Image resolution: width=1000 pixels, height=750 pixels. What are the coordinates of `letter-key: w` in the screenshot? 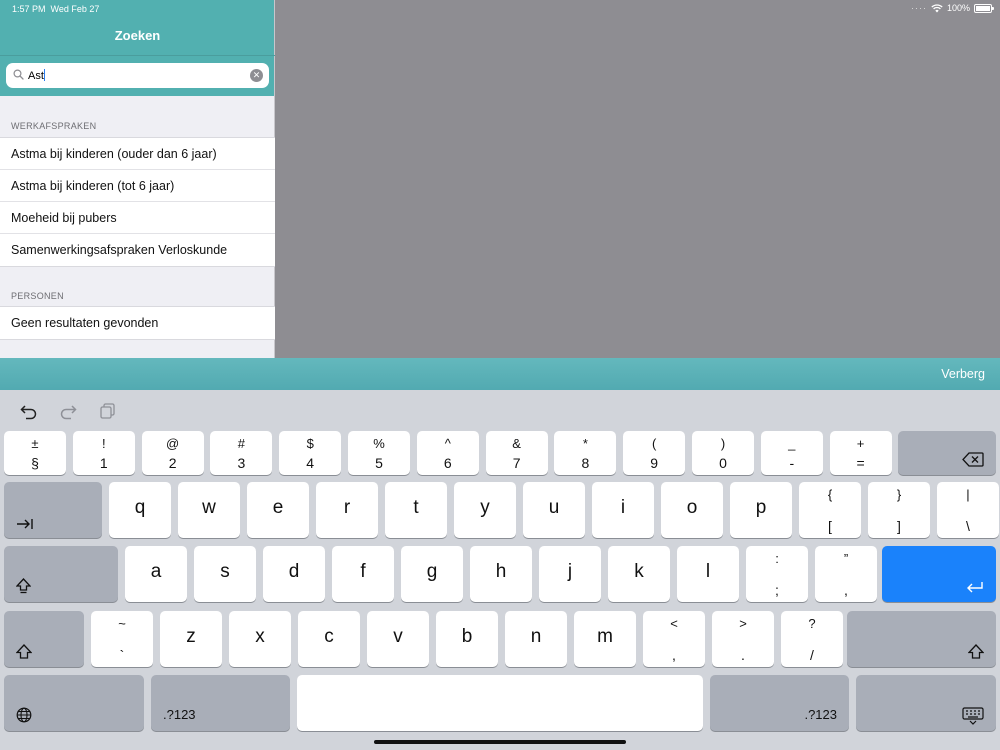 It's located at (209, 510).